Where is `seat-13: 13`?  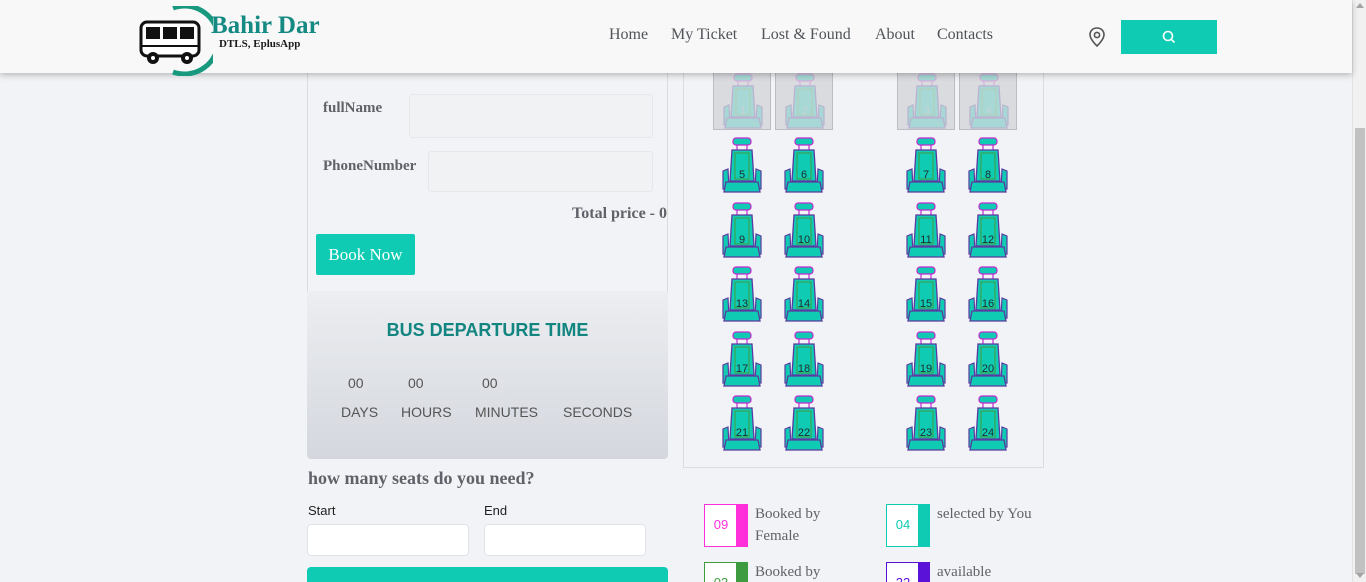 seat-13: 13 is located at coordinates (742, 295).